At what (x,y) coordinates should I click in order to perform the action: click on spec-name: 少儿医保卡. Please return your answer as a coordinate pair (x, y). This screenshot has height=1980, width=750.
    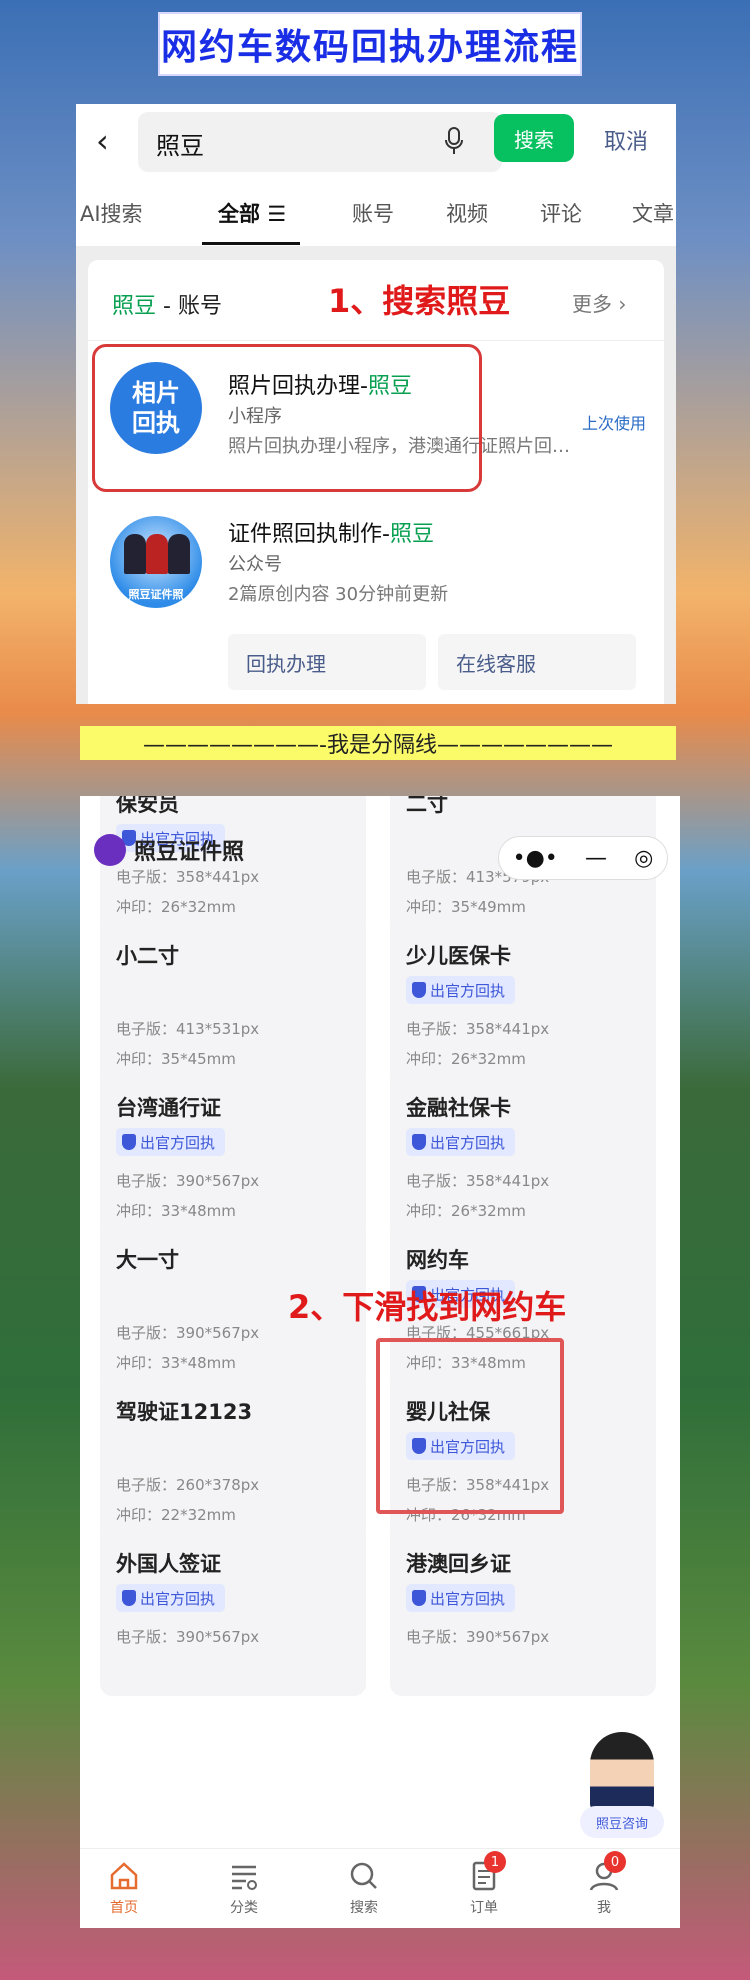
    Looking at the image, I should click on (458, 956).